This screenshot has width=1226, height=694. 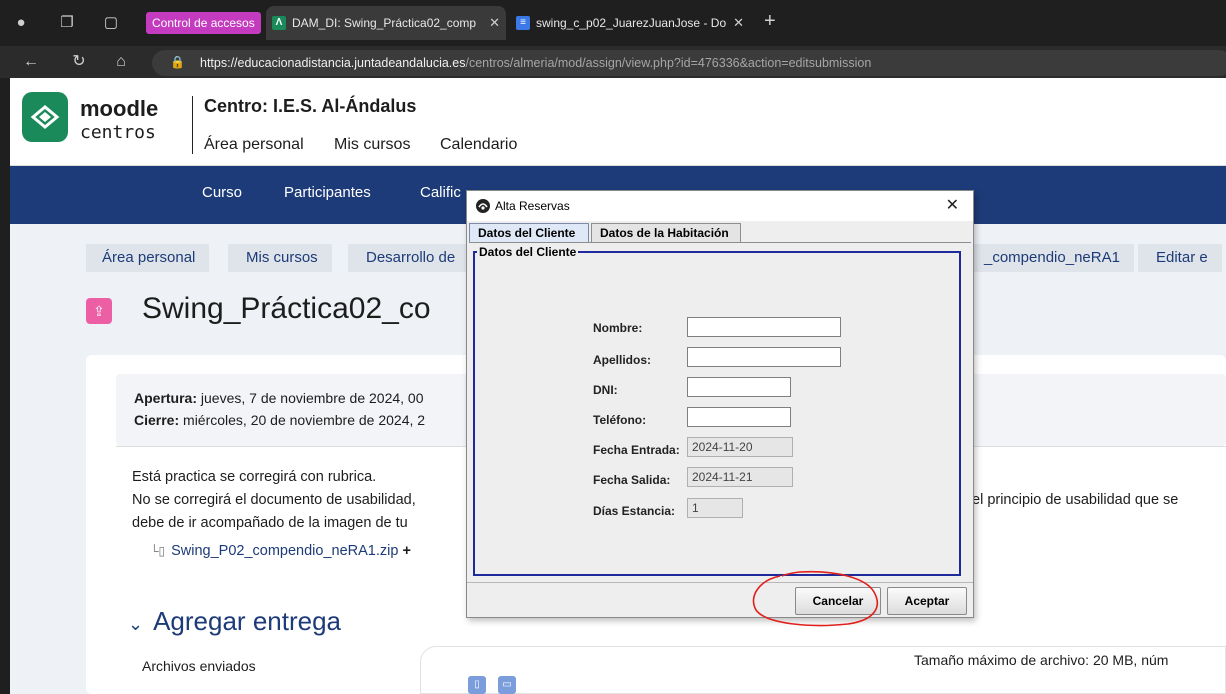 What do you see at coordinates (79, 62) in the screenshot?
I see `reload-icon: ↻` at bounding box center [79, 62].